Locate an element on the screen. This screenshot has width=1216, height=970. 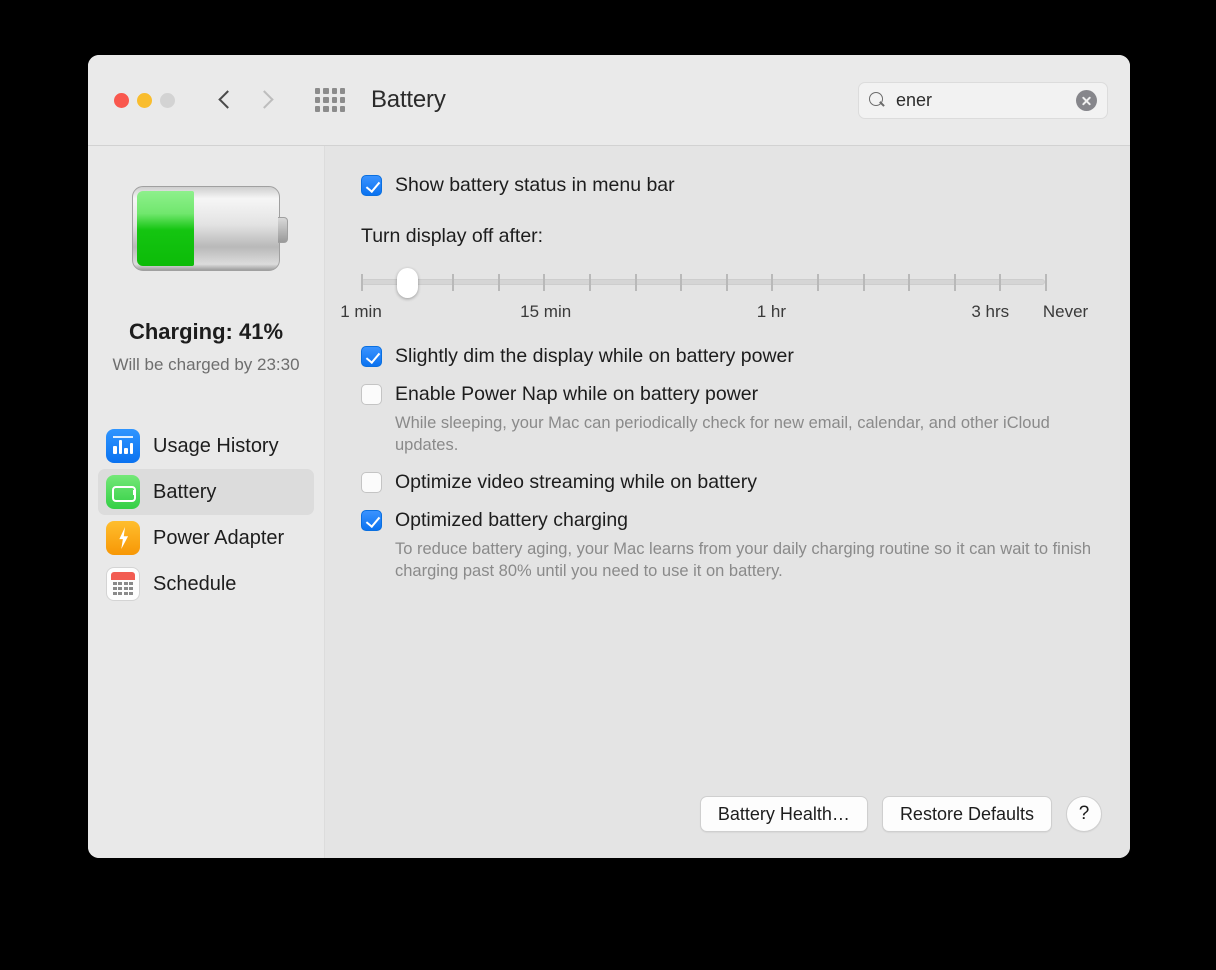
slider-tick-labels: 1 min 15 min 1 hr 3 hrs Never is located at coordinates (714, 313).